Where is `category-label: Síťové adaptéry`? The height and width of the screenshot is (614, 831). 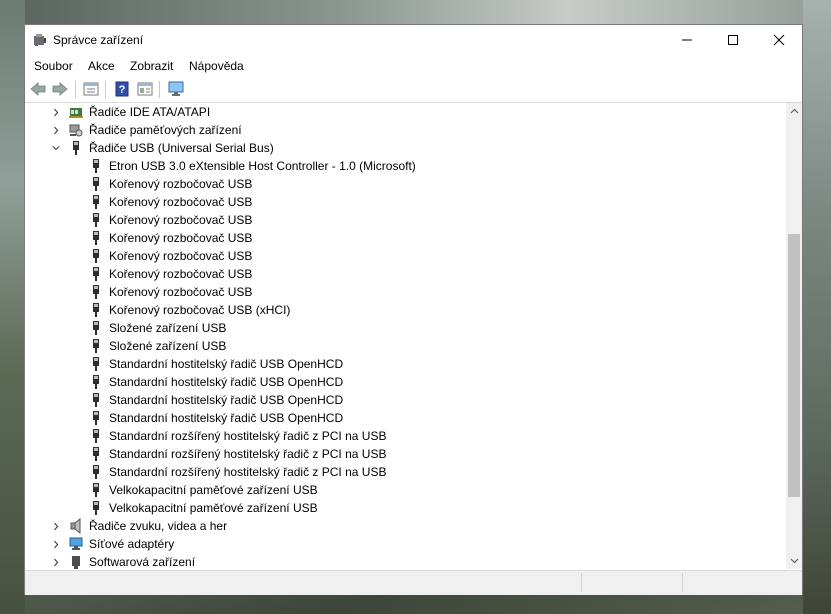 category-label: Síťové adaptéry is located at coordinates (132, 544).